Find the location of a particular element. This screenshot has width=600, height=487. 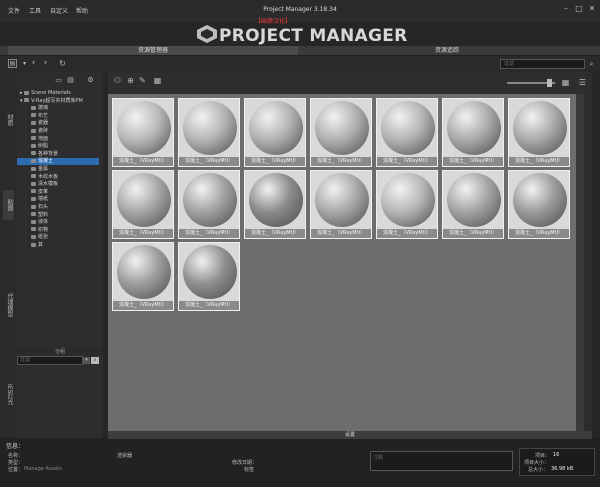

tree-item: 混凝土 is located at coordinates (58, 162).